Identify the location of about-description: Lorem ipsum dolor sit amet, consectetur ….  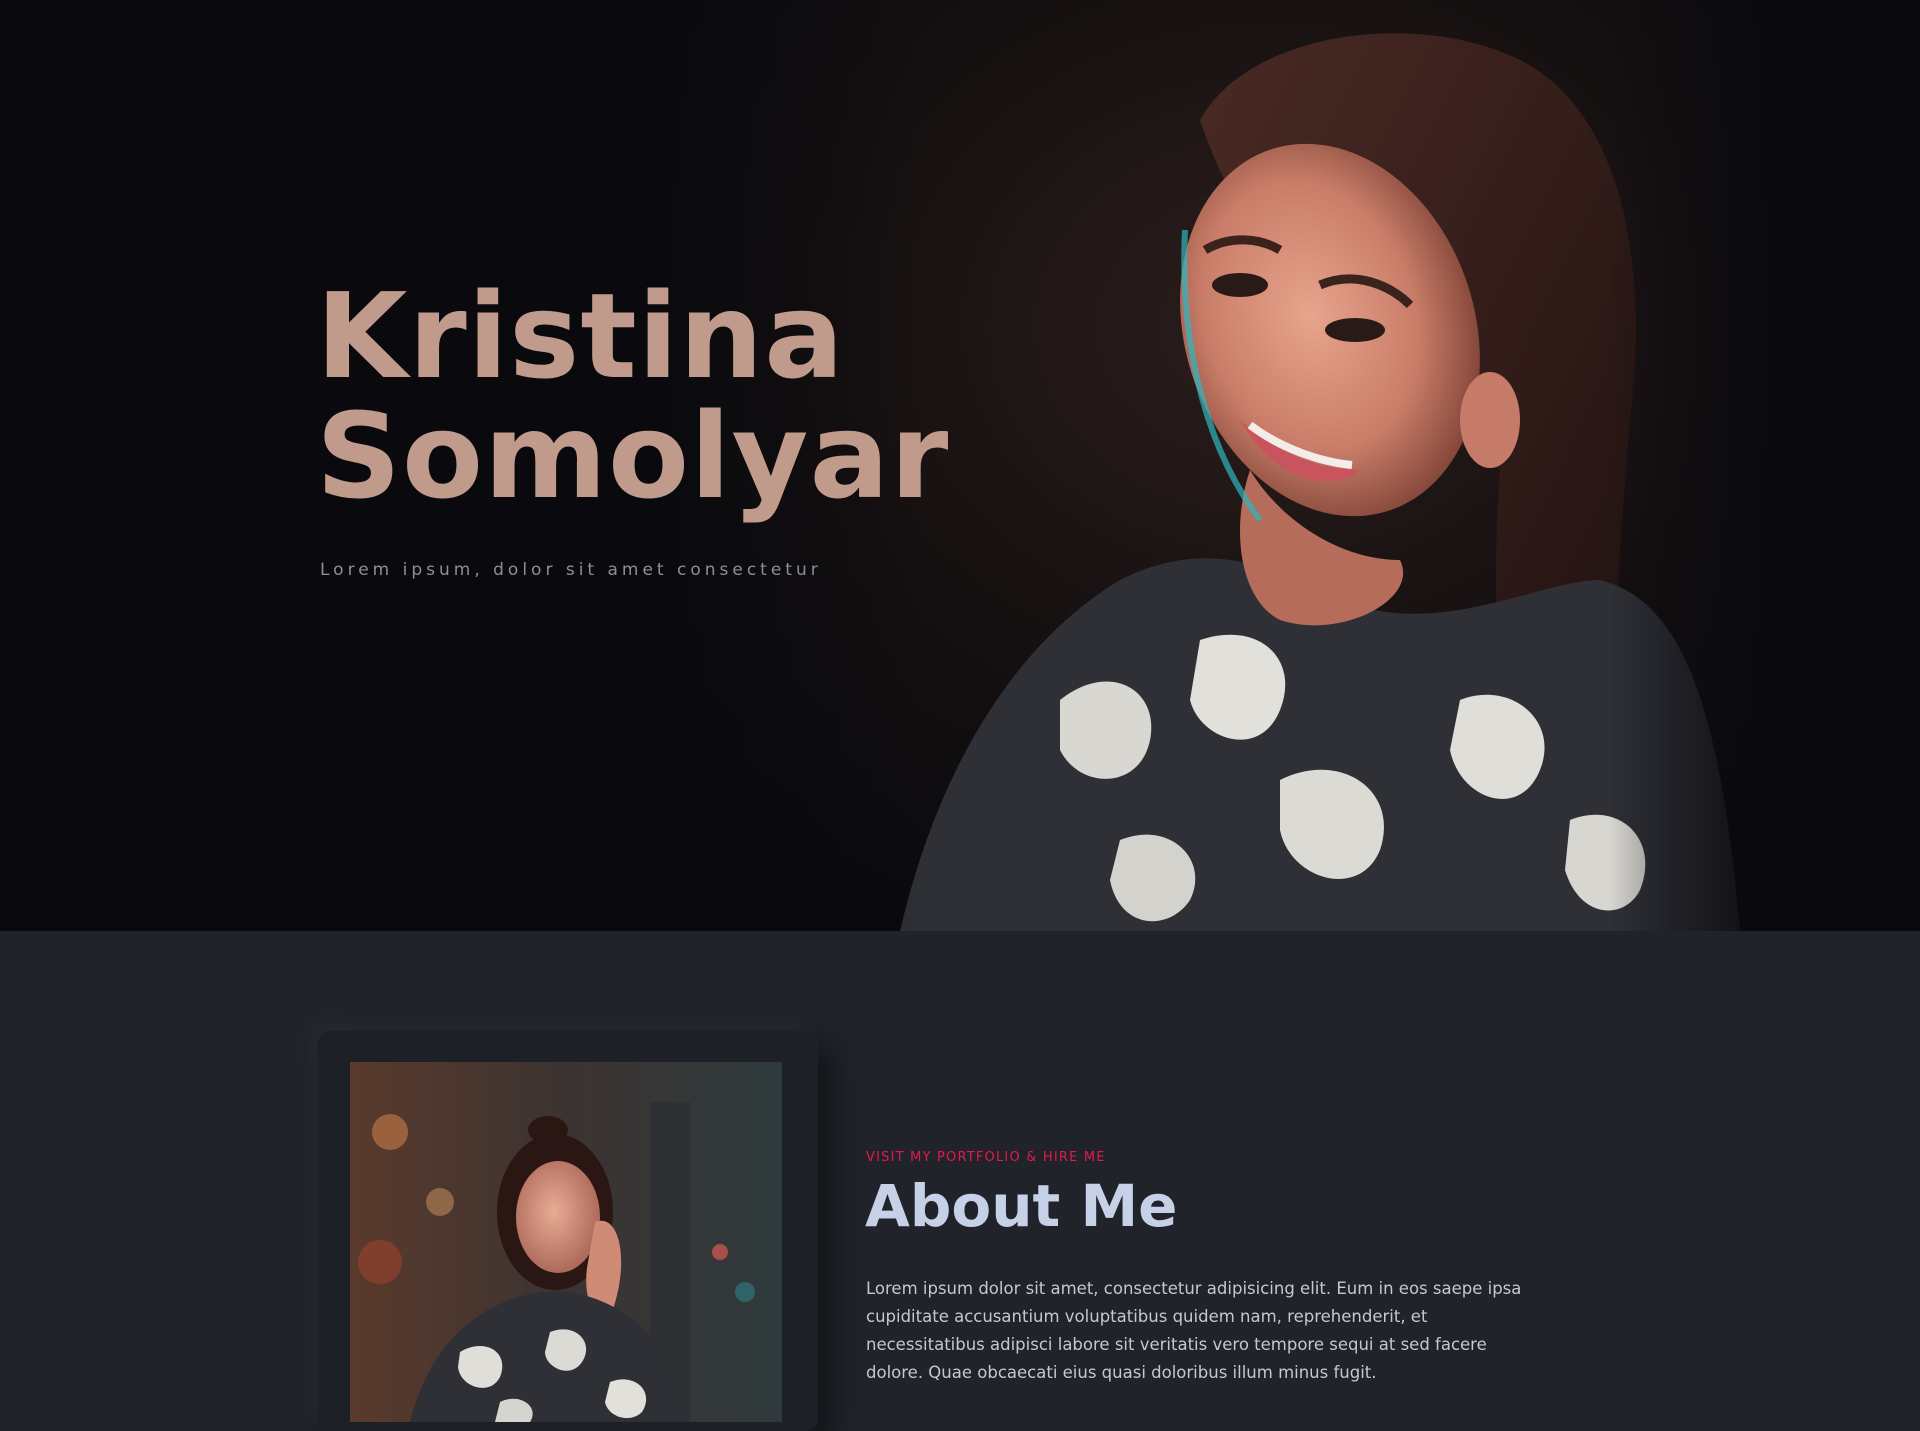
(1194, 1330).